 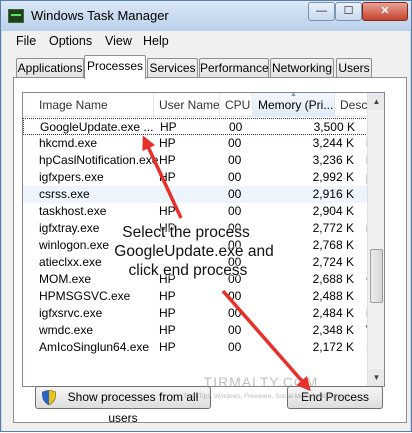 What do you see at coordinates (376, 276) in the screenshot?
I see `scrollbar-thumb` at bounding box center [376, 276].